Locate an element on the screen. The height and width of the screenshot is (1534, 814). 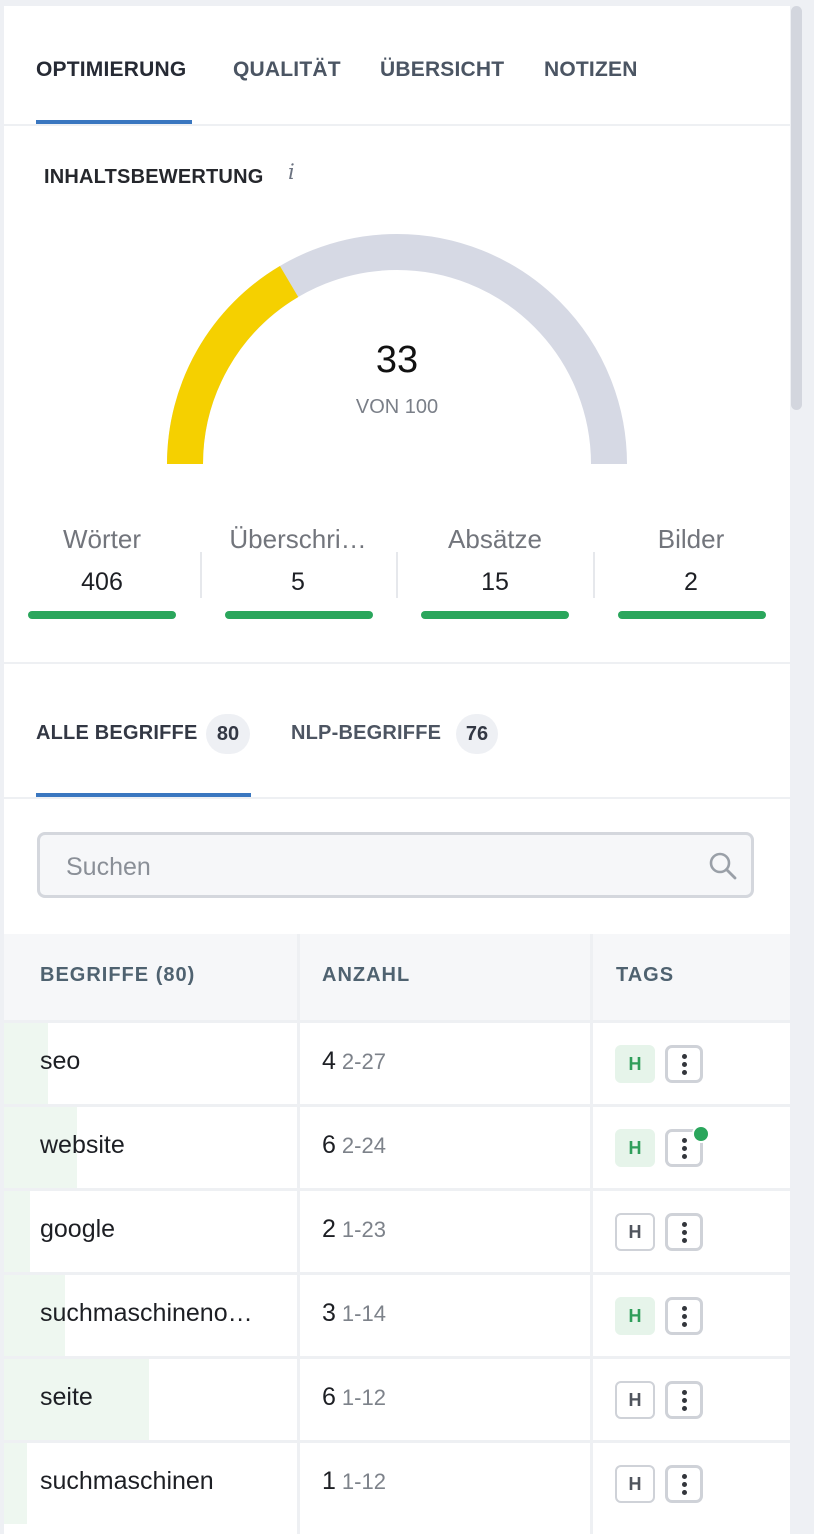
stat-label-images: Bilder is located at coordinates (691, 539).